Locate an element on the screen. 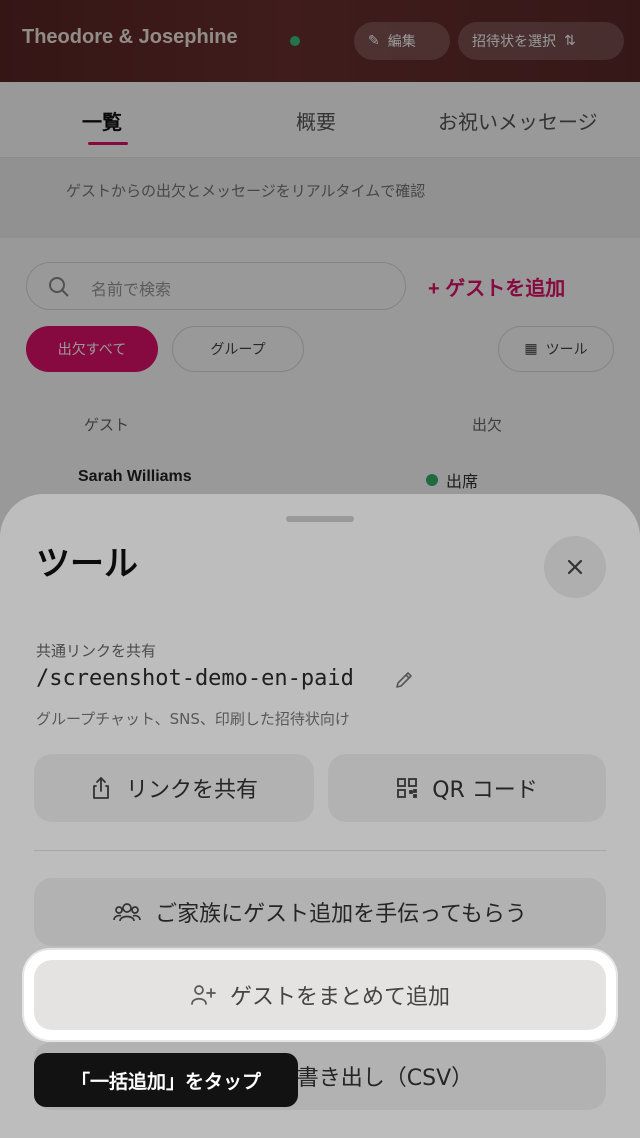  share-link-label: 共通リンクを共有 is located at coordinates (96, 651).